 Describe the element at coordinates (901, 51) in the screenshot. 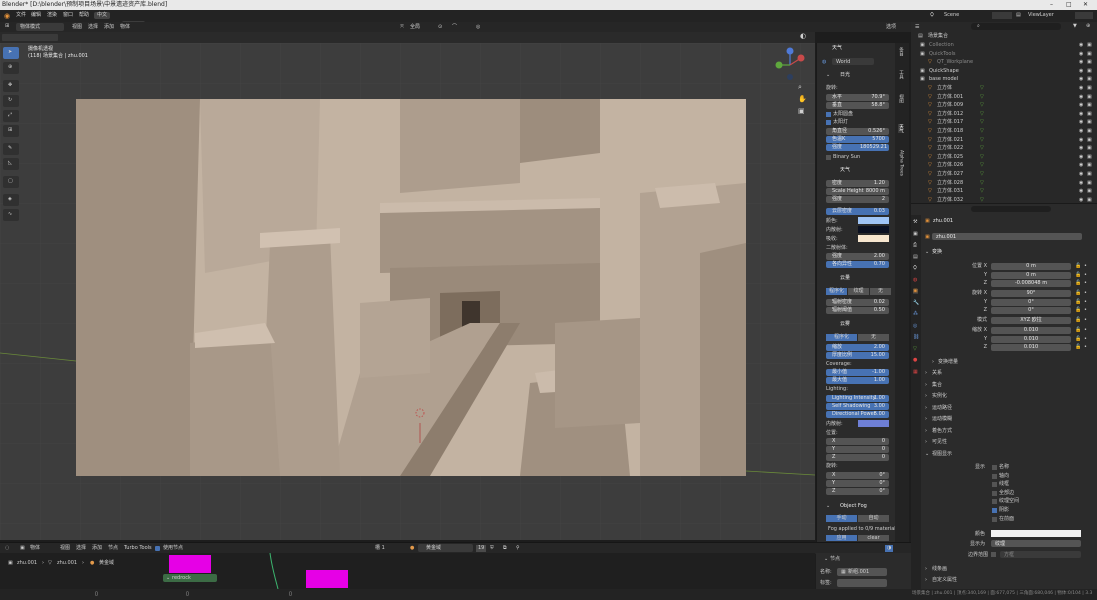

I see `sidebar-tab-0: 条目` at that location.